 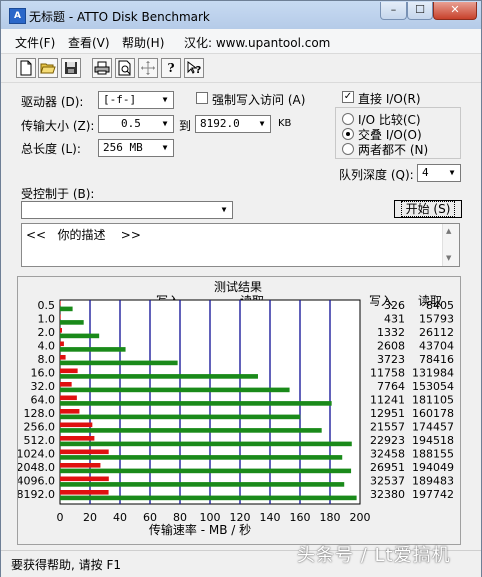 What do you see at coordinates (148, 68) in the screenshot?
I see `move-icon` at bounding box center [148, 68].